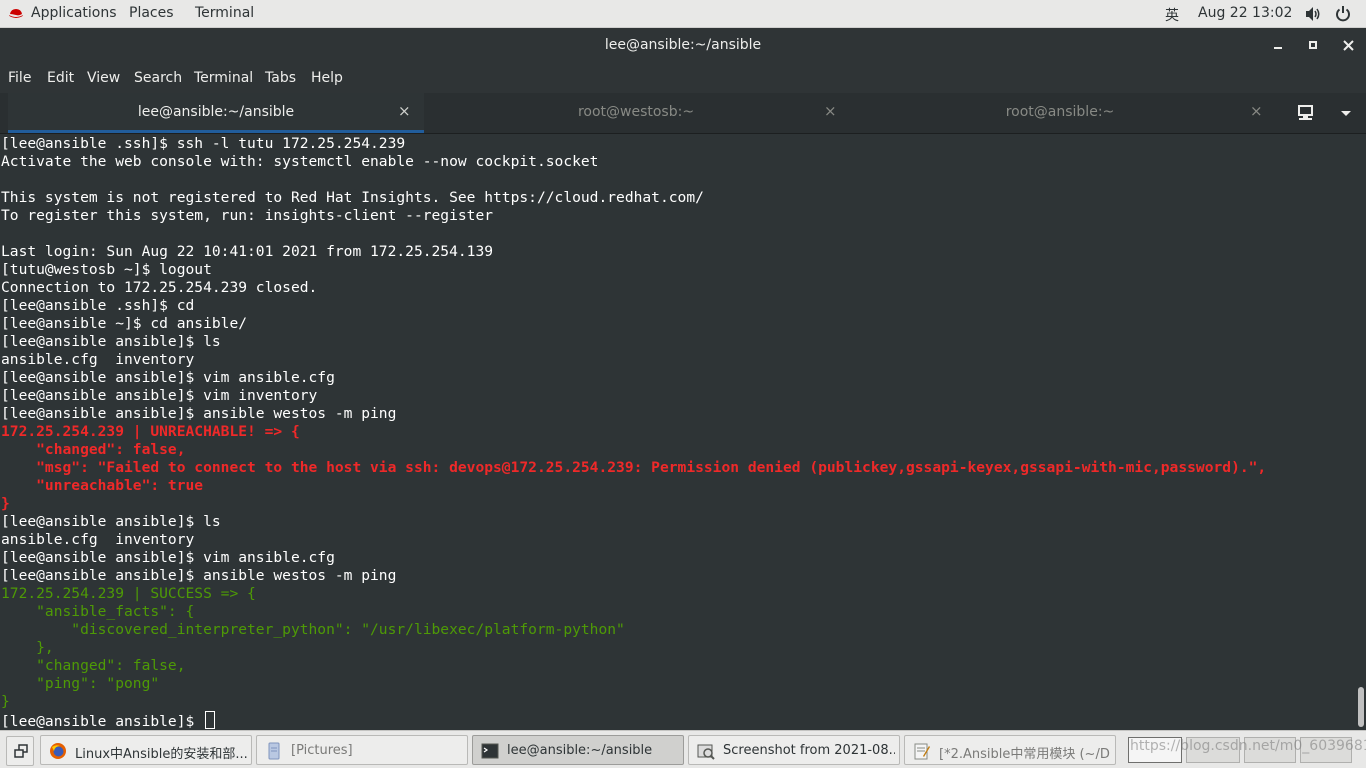 The image size is (1366, 768). Describe the element at coordinates (327, 78) in the screenshot. I see `menu-help: Help` at that location.